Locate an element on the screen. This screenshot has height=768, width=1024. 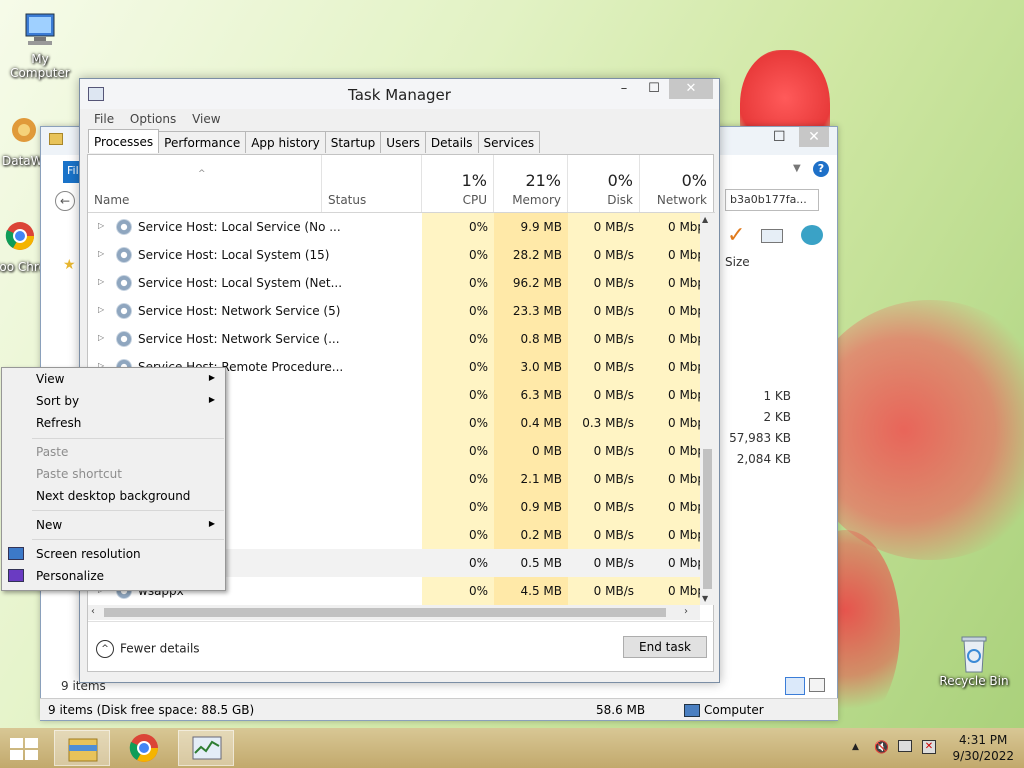
taskbar: ▲ 🔇 ✕ 4:31 PM 9/30/2022 is located at coordinates (512, 748).